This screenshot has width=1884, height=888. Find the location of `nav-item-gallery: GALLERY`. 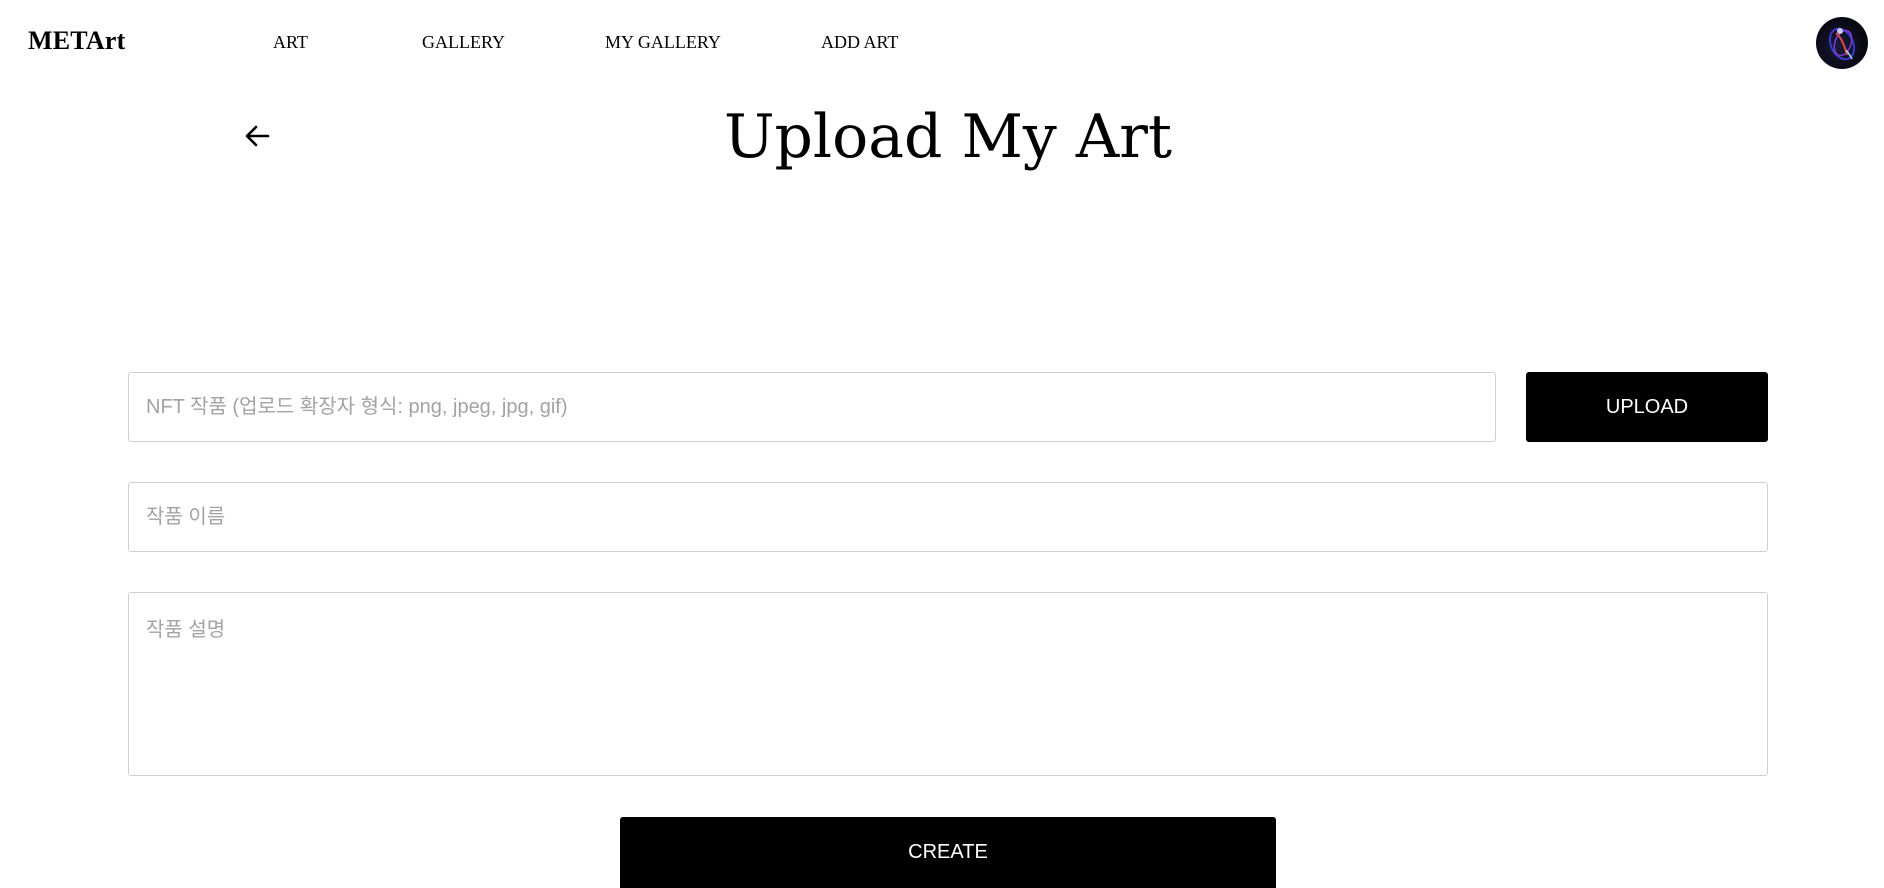

nav-item-gallery: GALLERY is located at coordinates (463, 42).